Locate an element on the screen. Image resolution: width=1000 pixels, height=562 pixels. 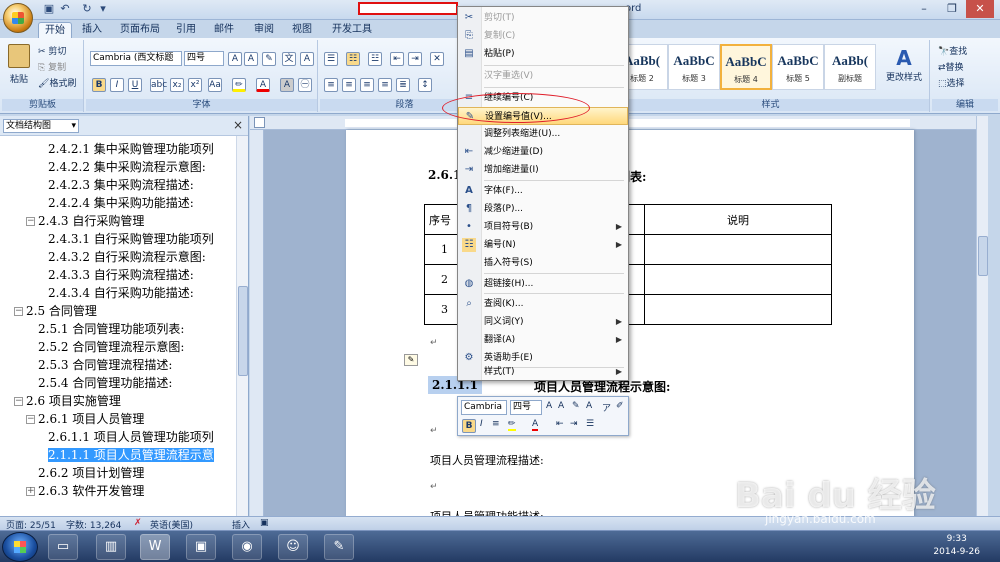
maximize-icon: ❐ is located at coordinates (952, 9).